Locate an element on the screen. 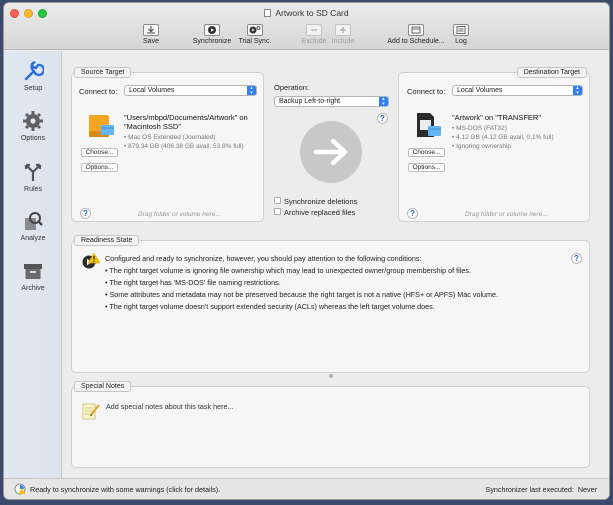  split-handle is located at coordinates (331, 376).